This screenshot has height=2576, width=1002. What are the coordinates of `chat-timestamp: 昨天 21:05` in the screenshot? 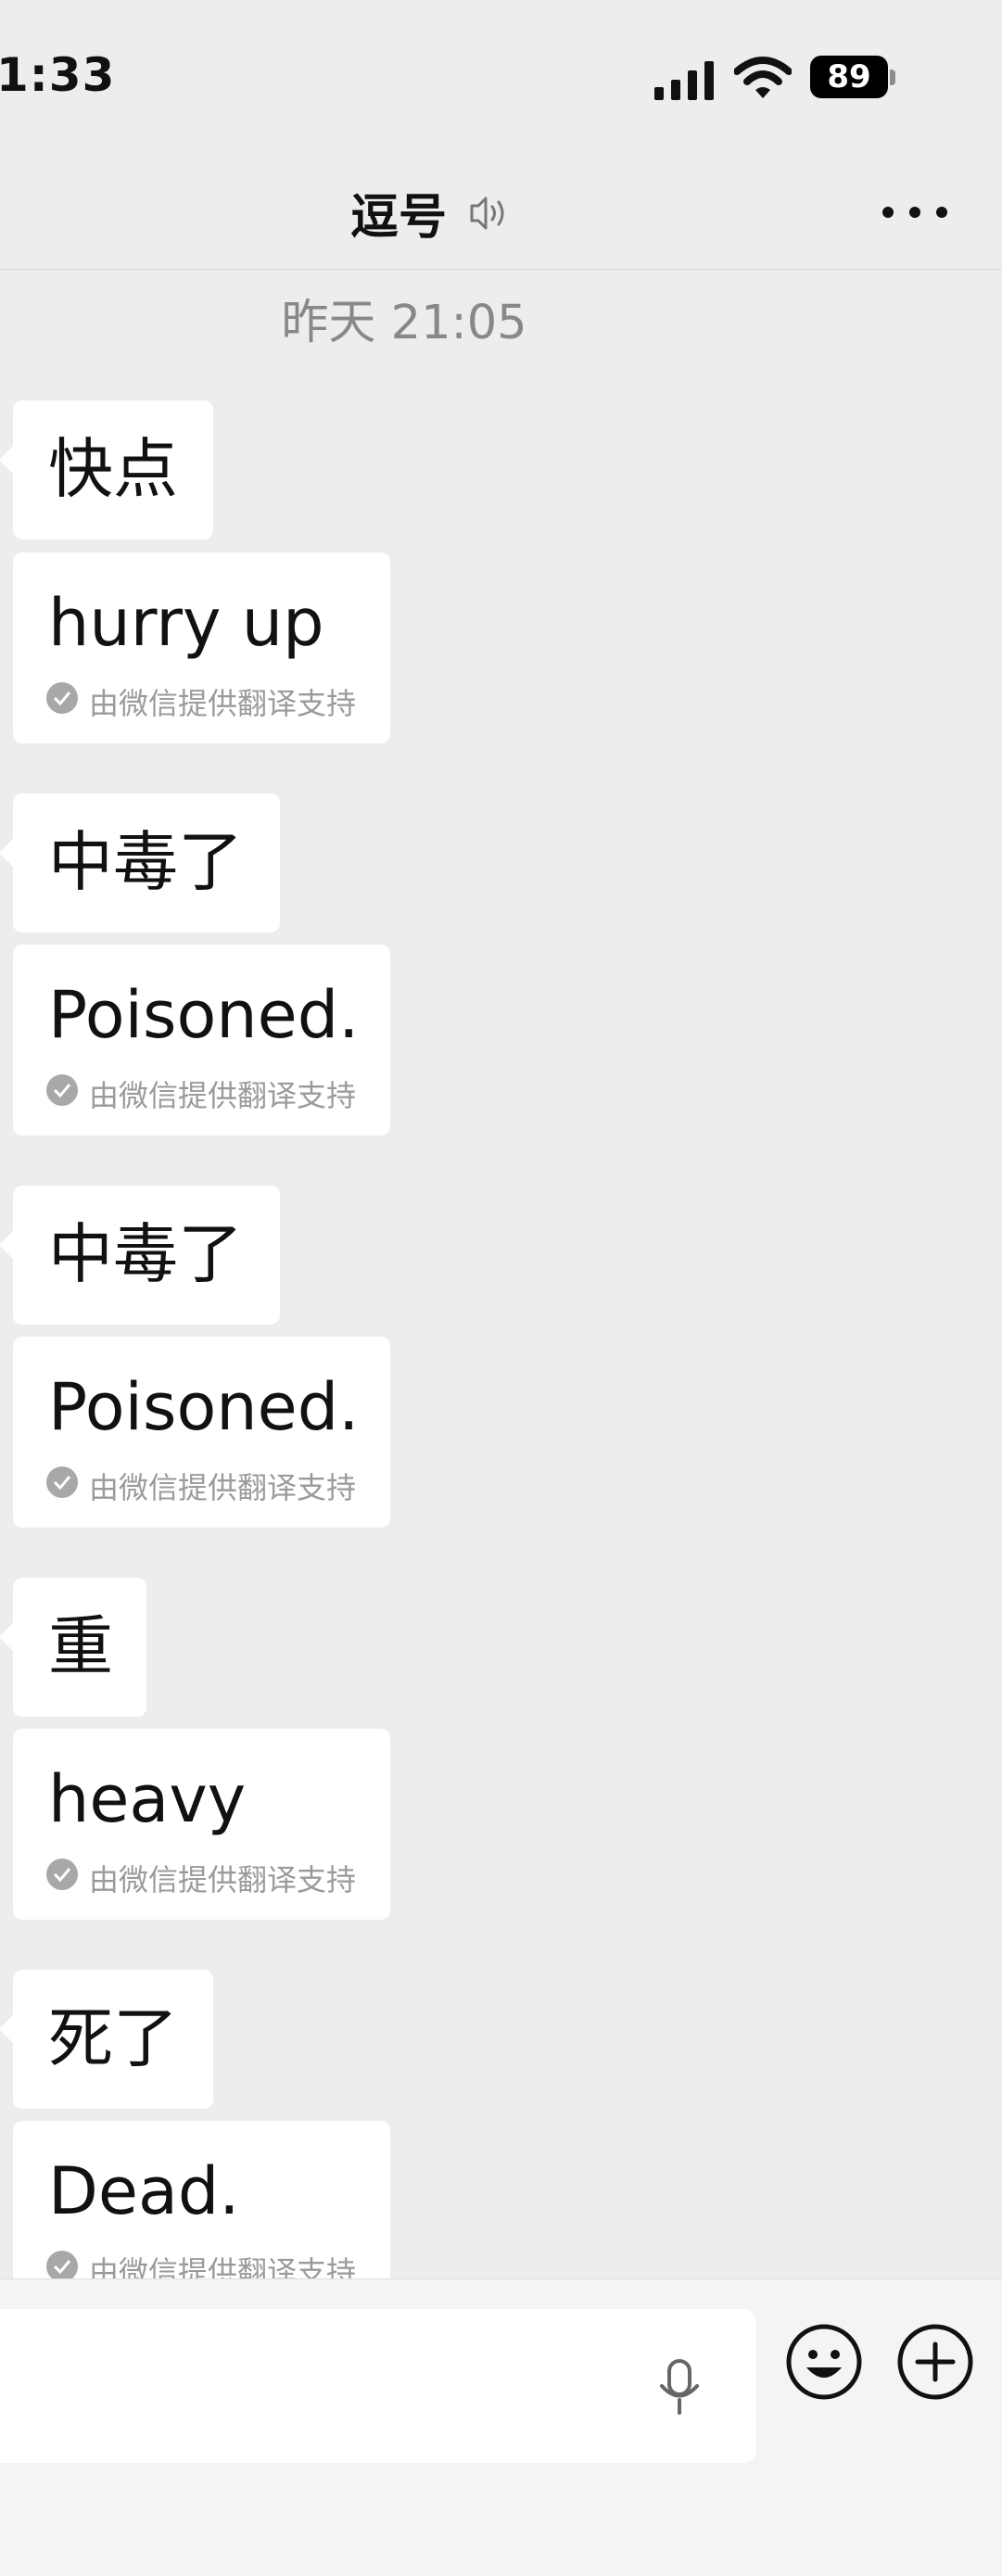 It's located at (404, 323).